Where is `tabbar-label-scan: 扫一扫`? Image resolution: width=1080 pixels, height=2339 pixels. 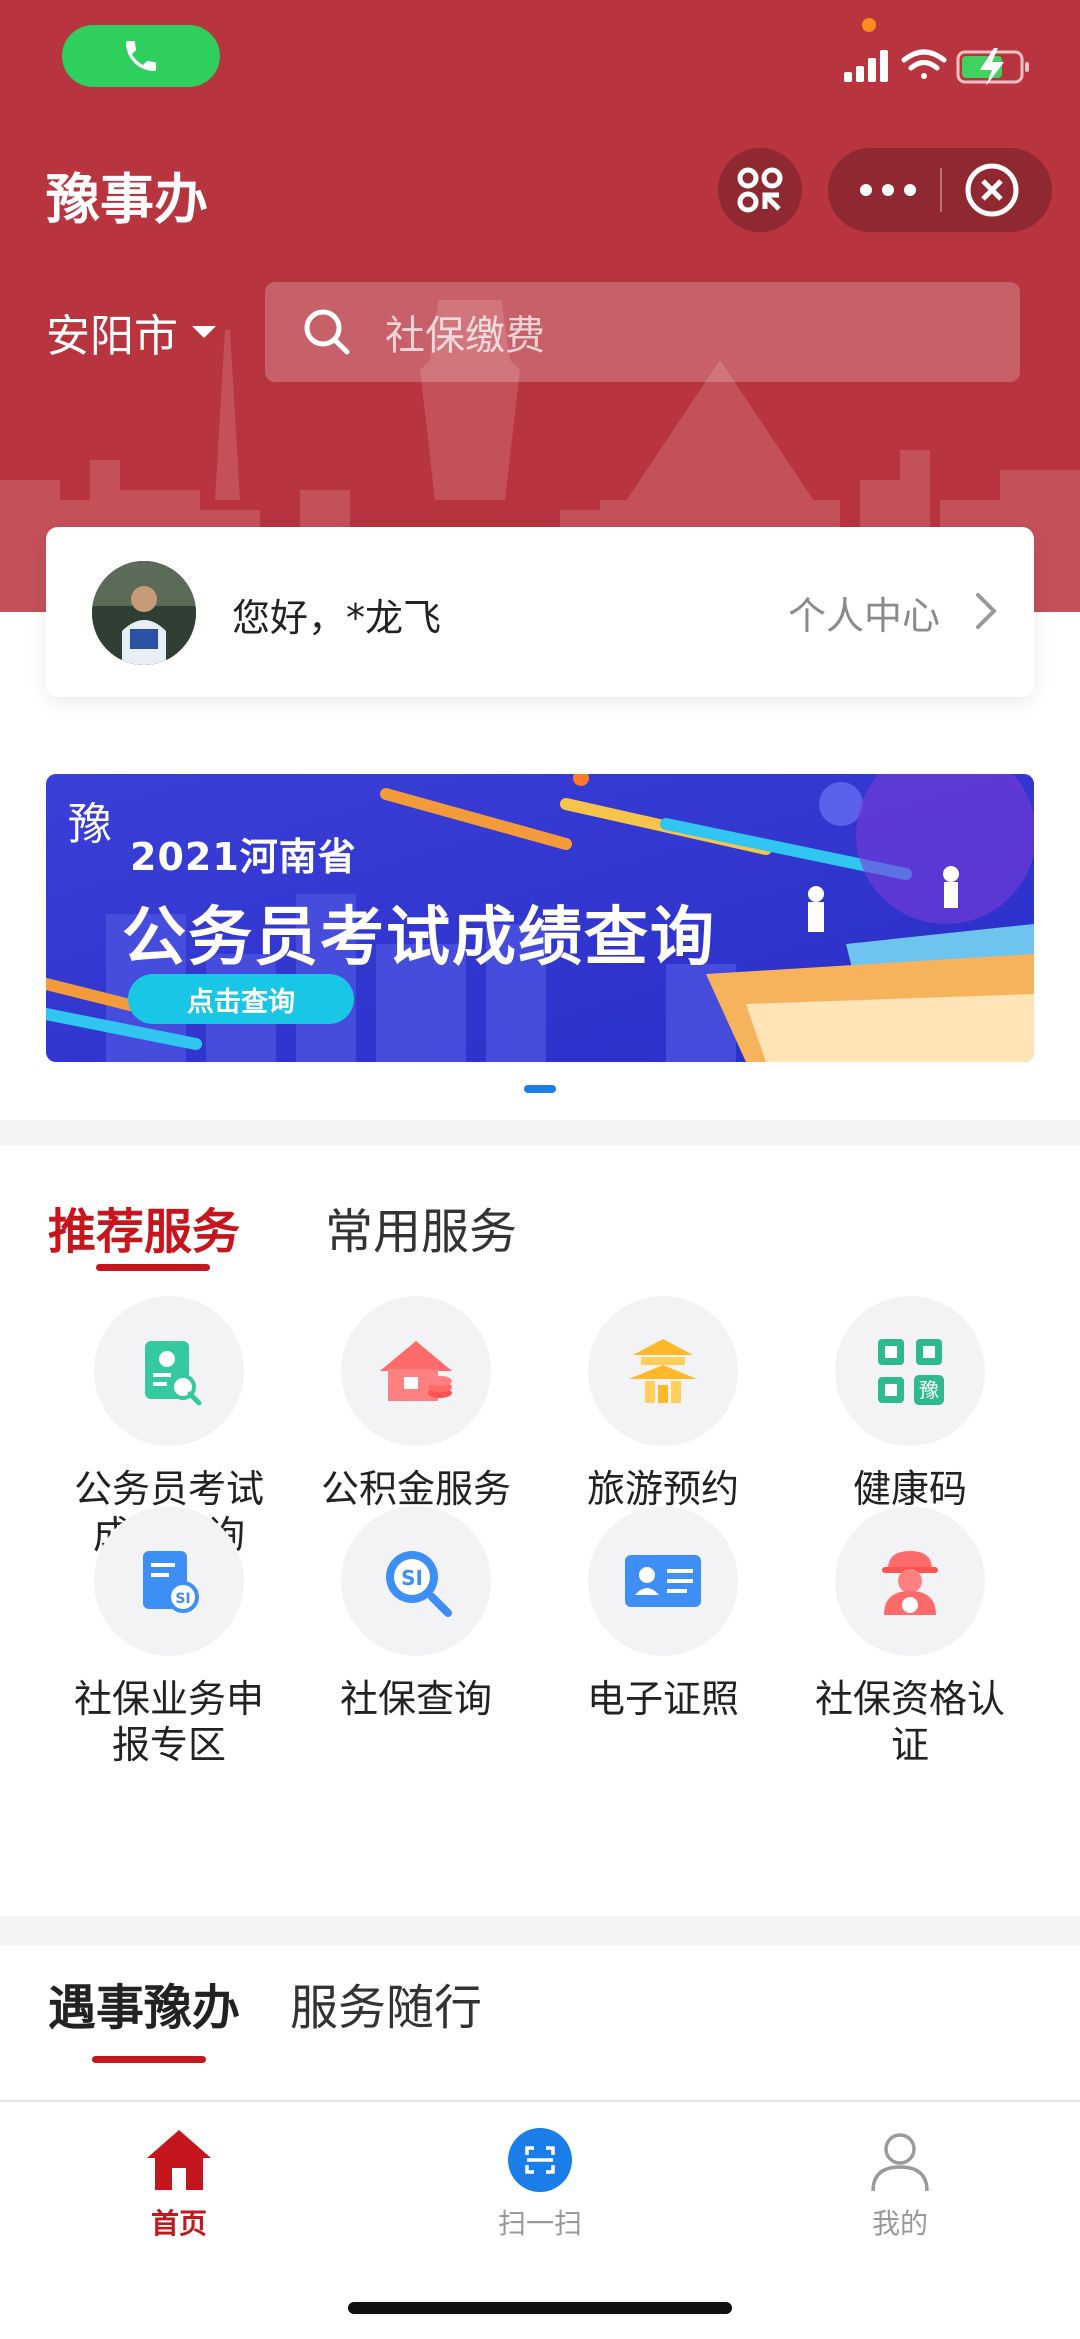
tabbar-label-scan: 扫一扫 is located at coordinates (539, 2223).